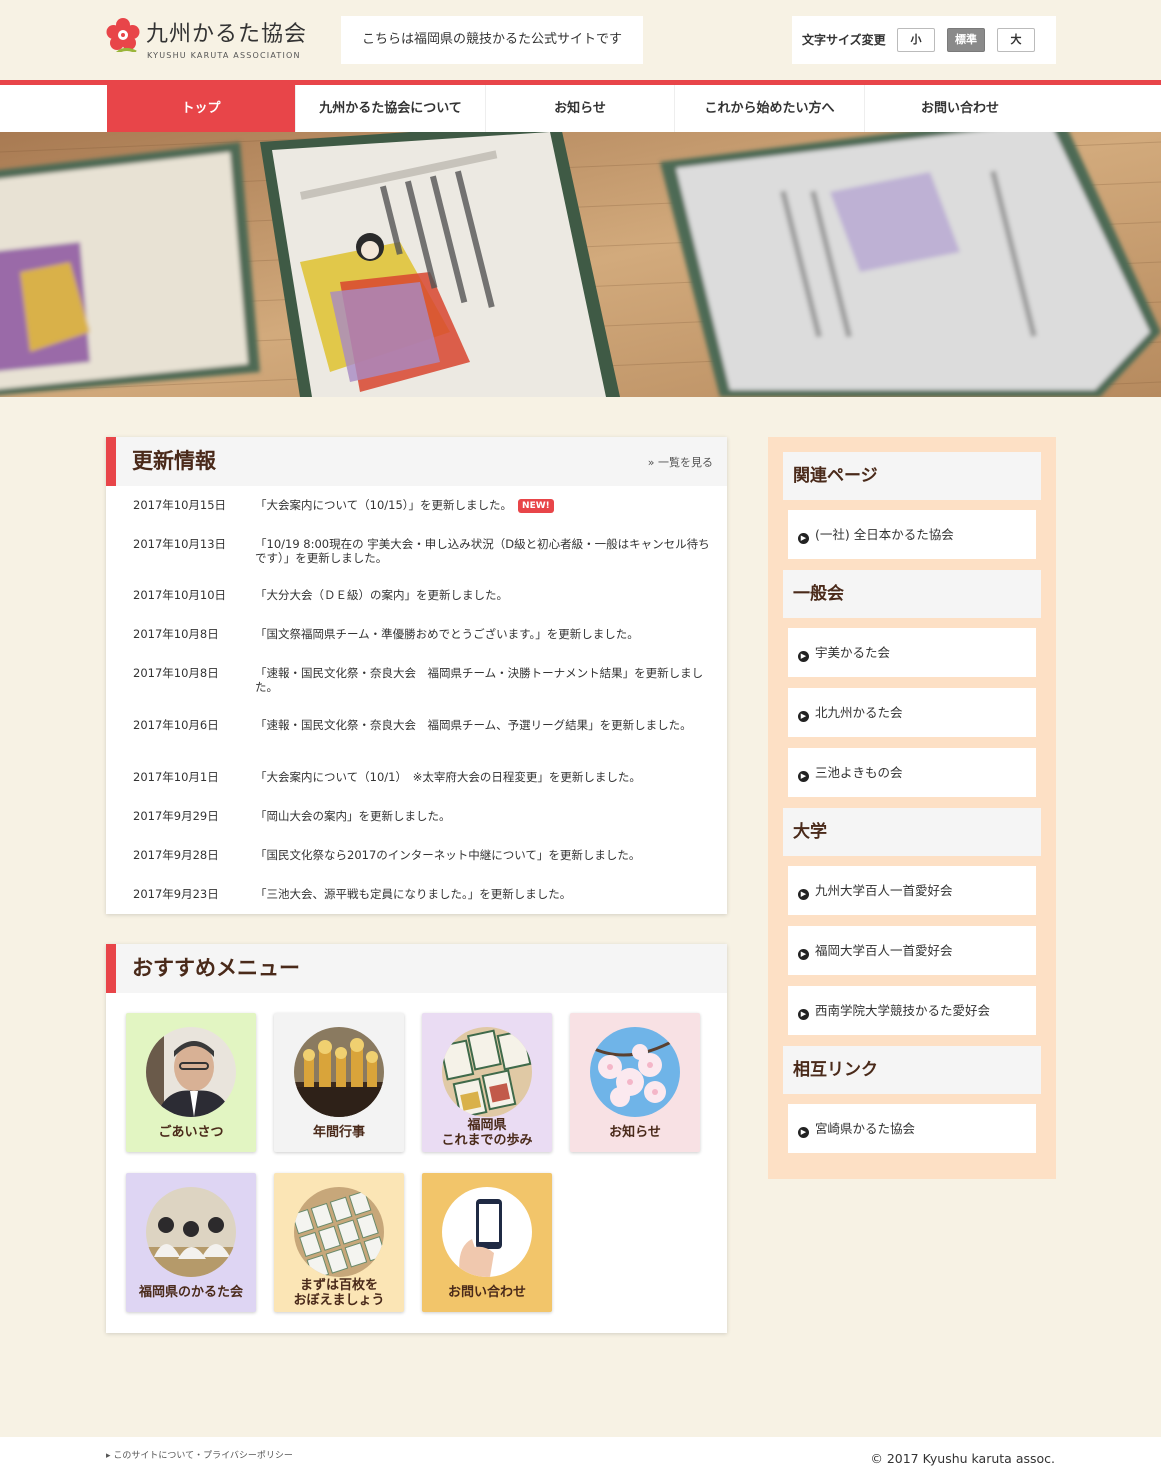 Image resolution: width=1161 pixels, height=1475 pixels. Describe the element at coordinates (487, 1133) in the screenshot. I see `menu-tile-label: 福岡県 これまでの歩み` at that location.